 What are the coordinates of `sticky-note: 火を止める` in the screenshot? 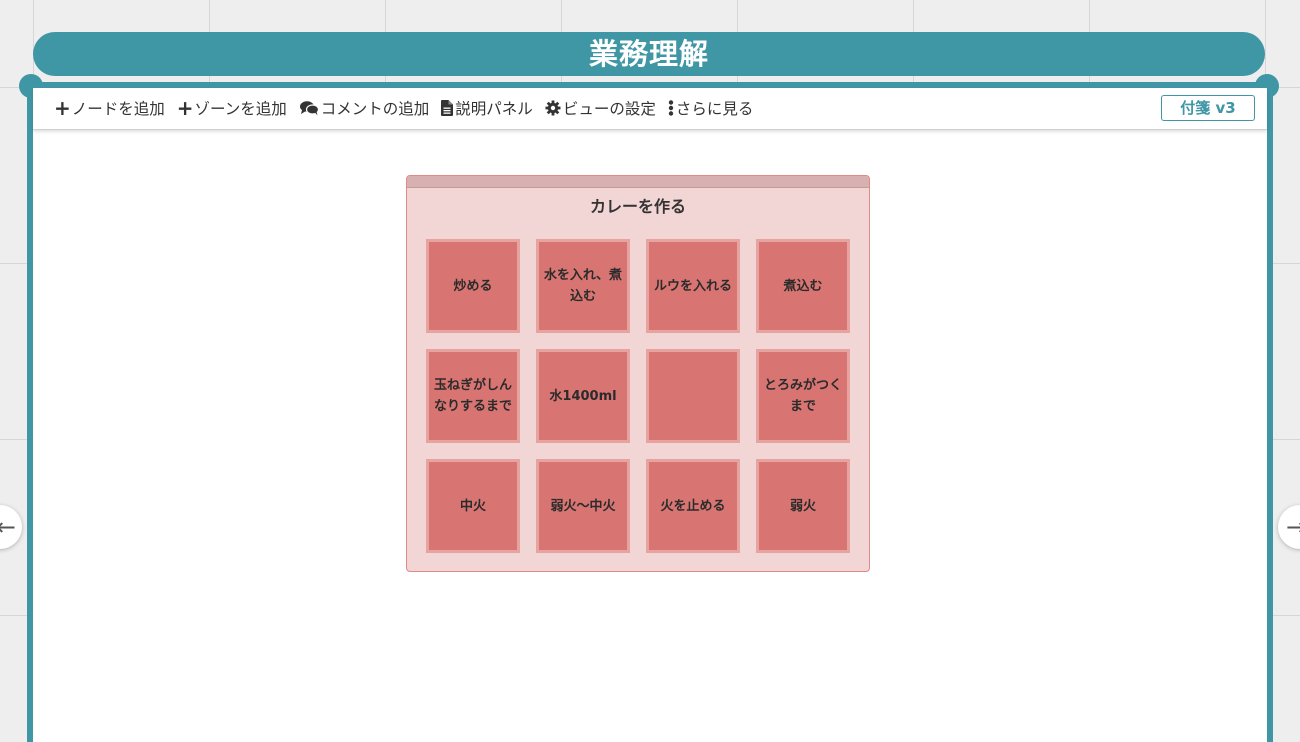 It's located at (693, 506).